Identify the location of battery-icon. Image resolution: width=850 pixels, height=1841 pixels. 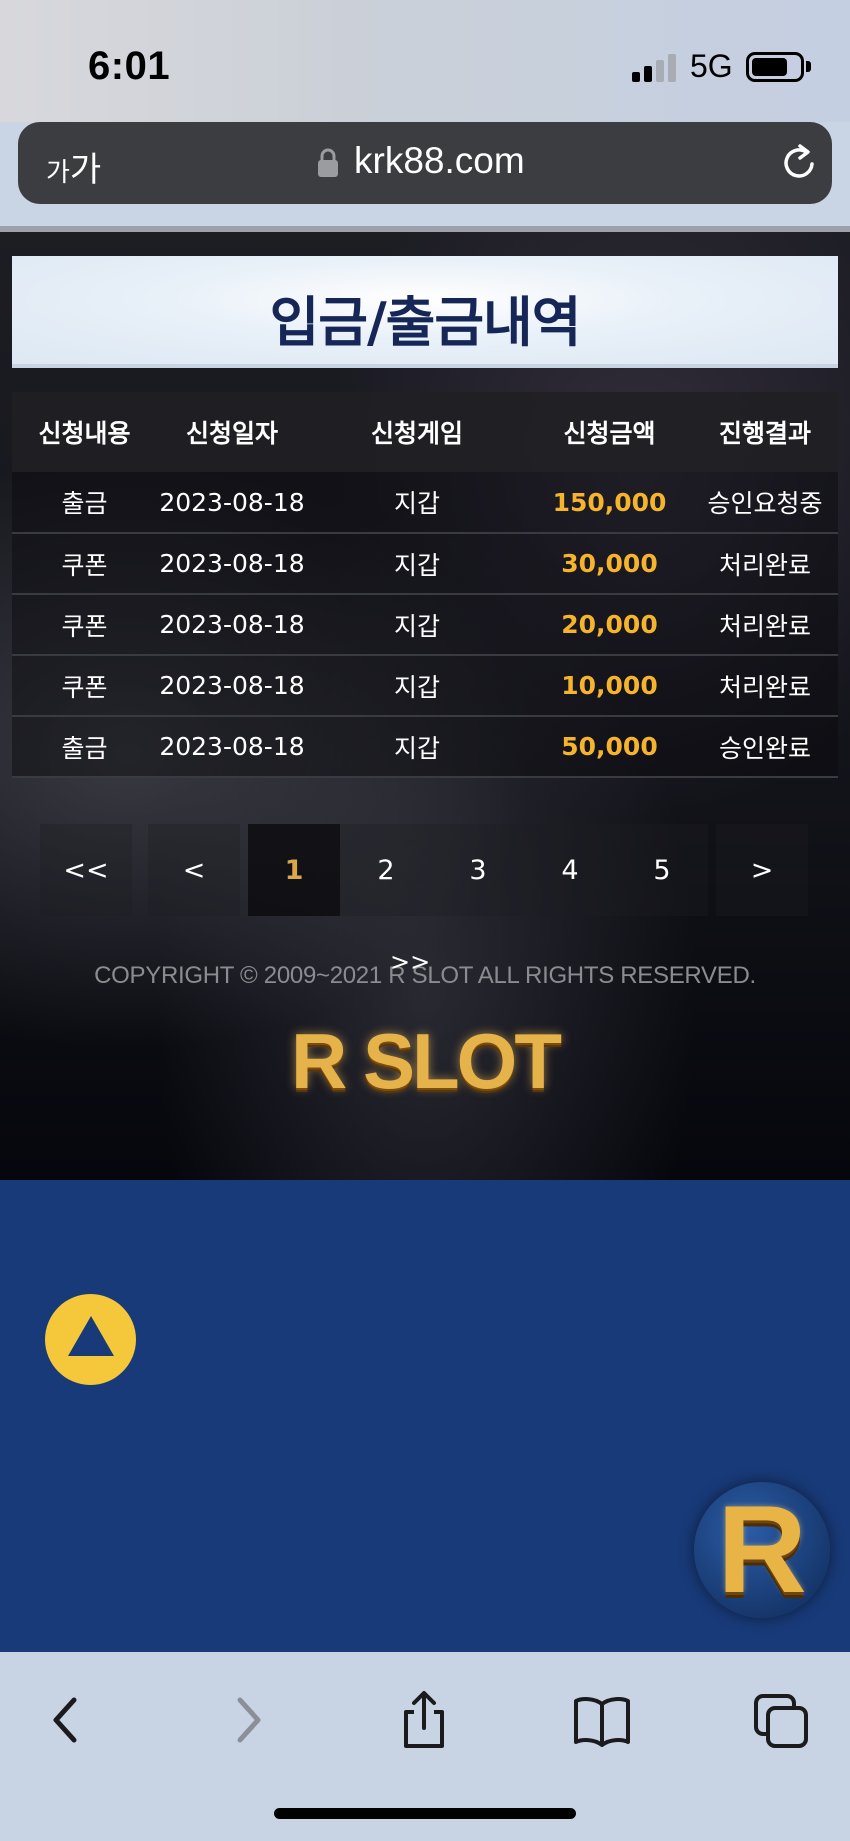
(775, 67).